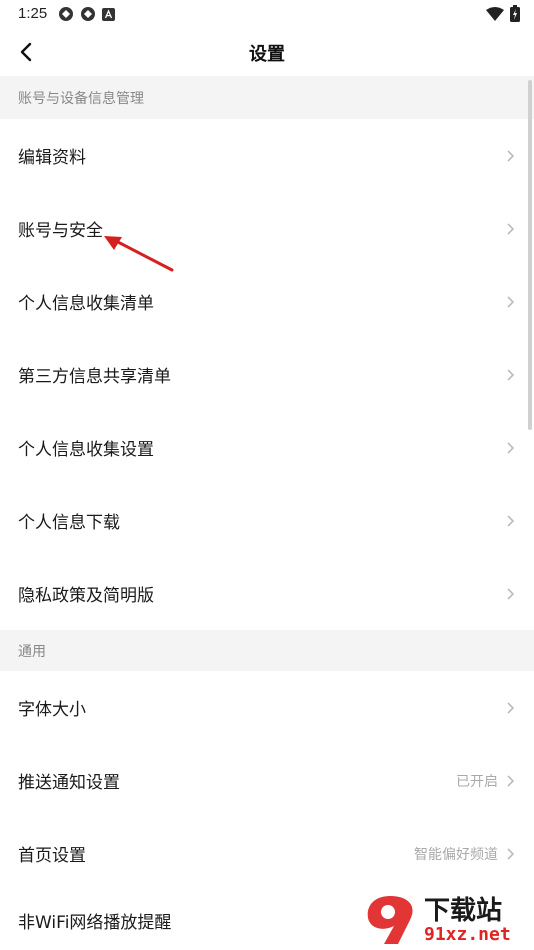 Image resolution: width=534 pixels, height=950 pixels. I want to click on status-notification-icons, so click(86, 14).